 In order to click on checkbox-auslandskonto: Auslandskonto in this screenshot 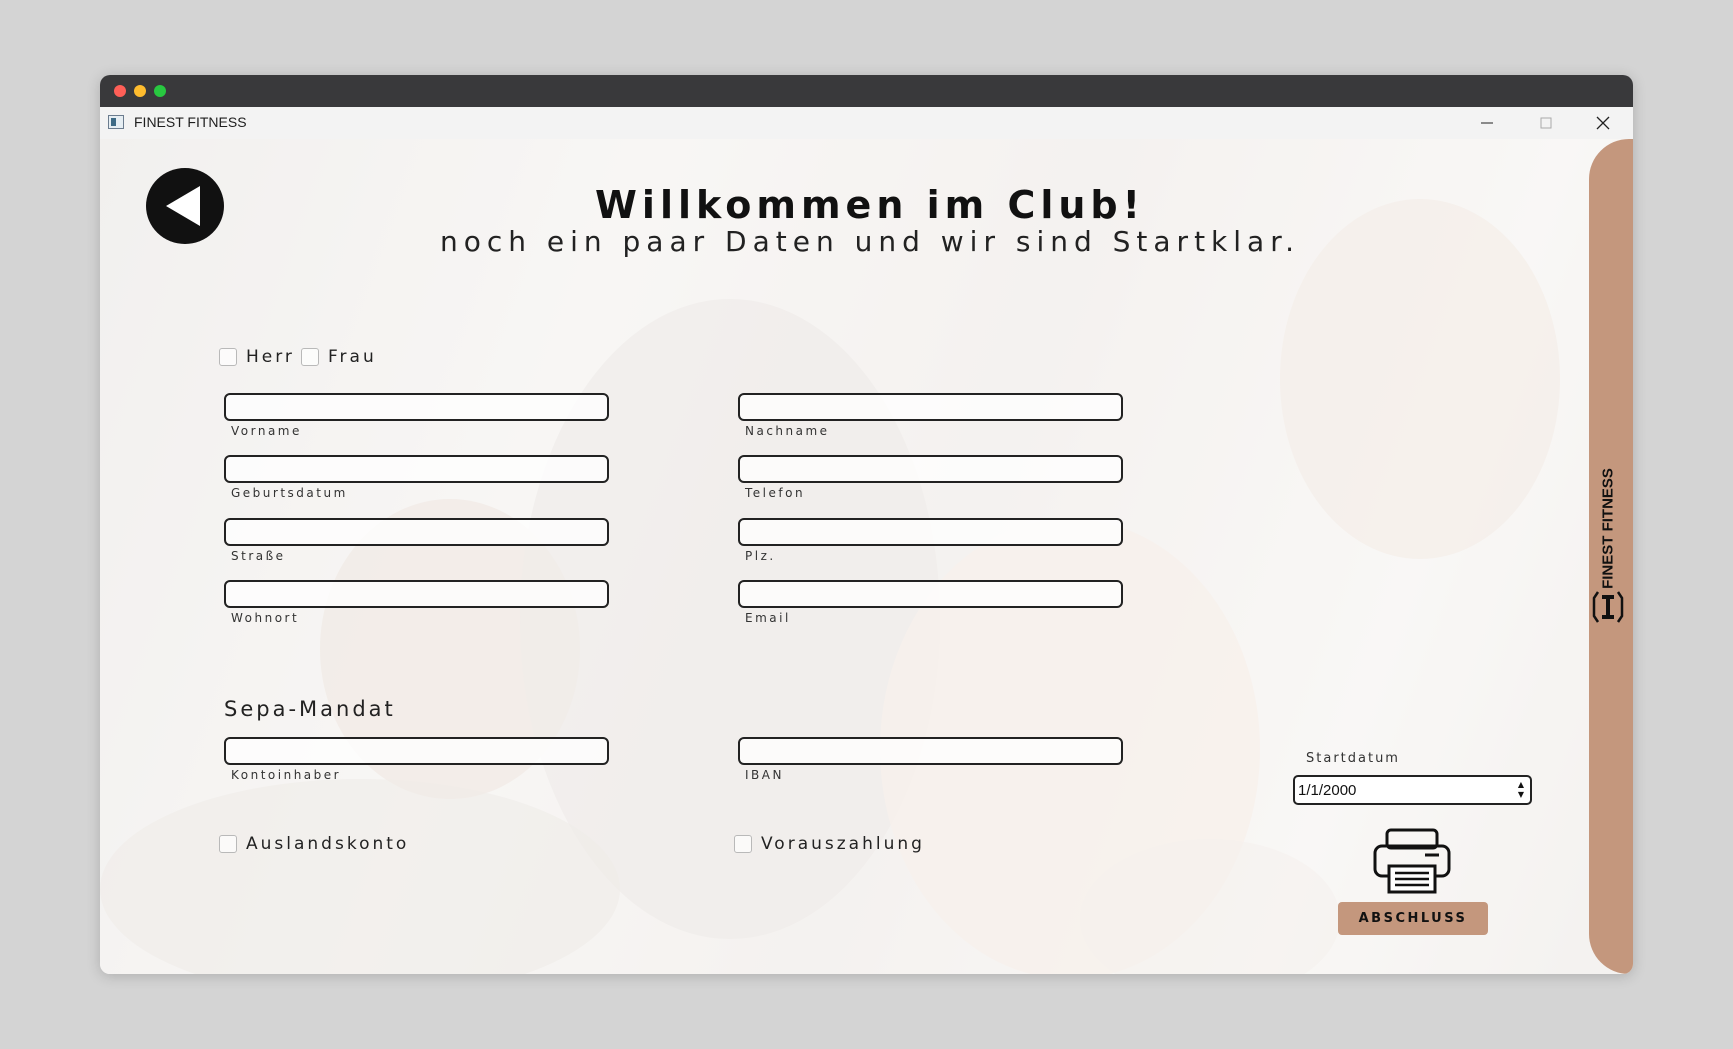, I will do `click(314, 844)`.